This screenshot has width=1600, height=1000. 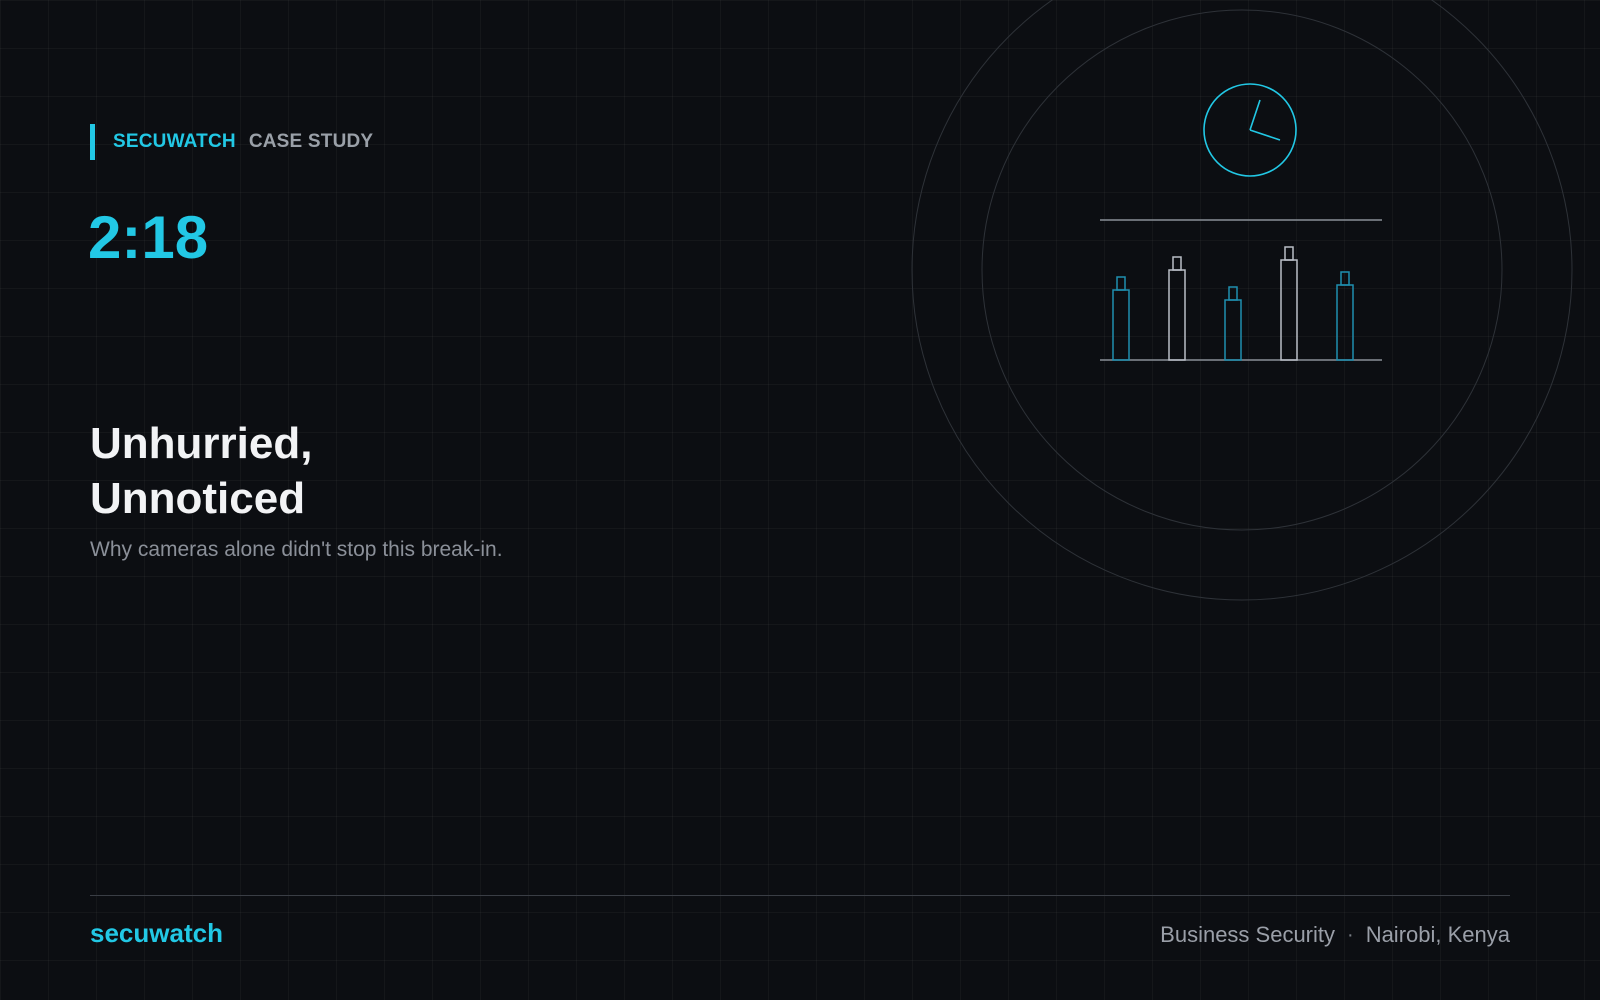 What do you see at coordinates (1248, 934) in the screenshot?
I see `footer-category: Business Security` at bounding box center [1248, 934].